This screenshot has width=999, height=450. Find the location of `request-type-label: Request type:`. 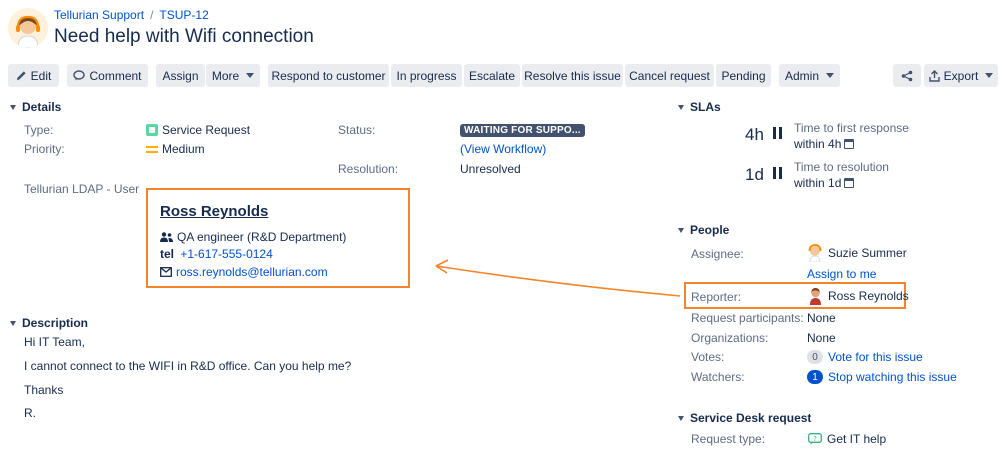

request-type-label: Request type: is located at coordinates (728, 439).